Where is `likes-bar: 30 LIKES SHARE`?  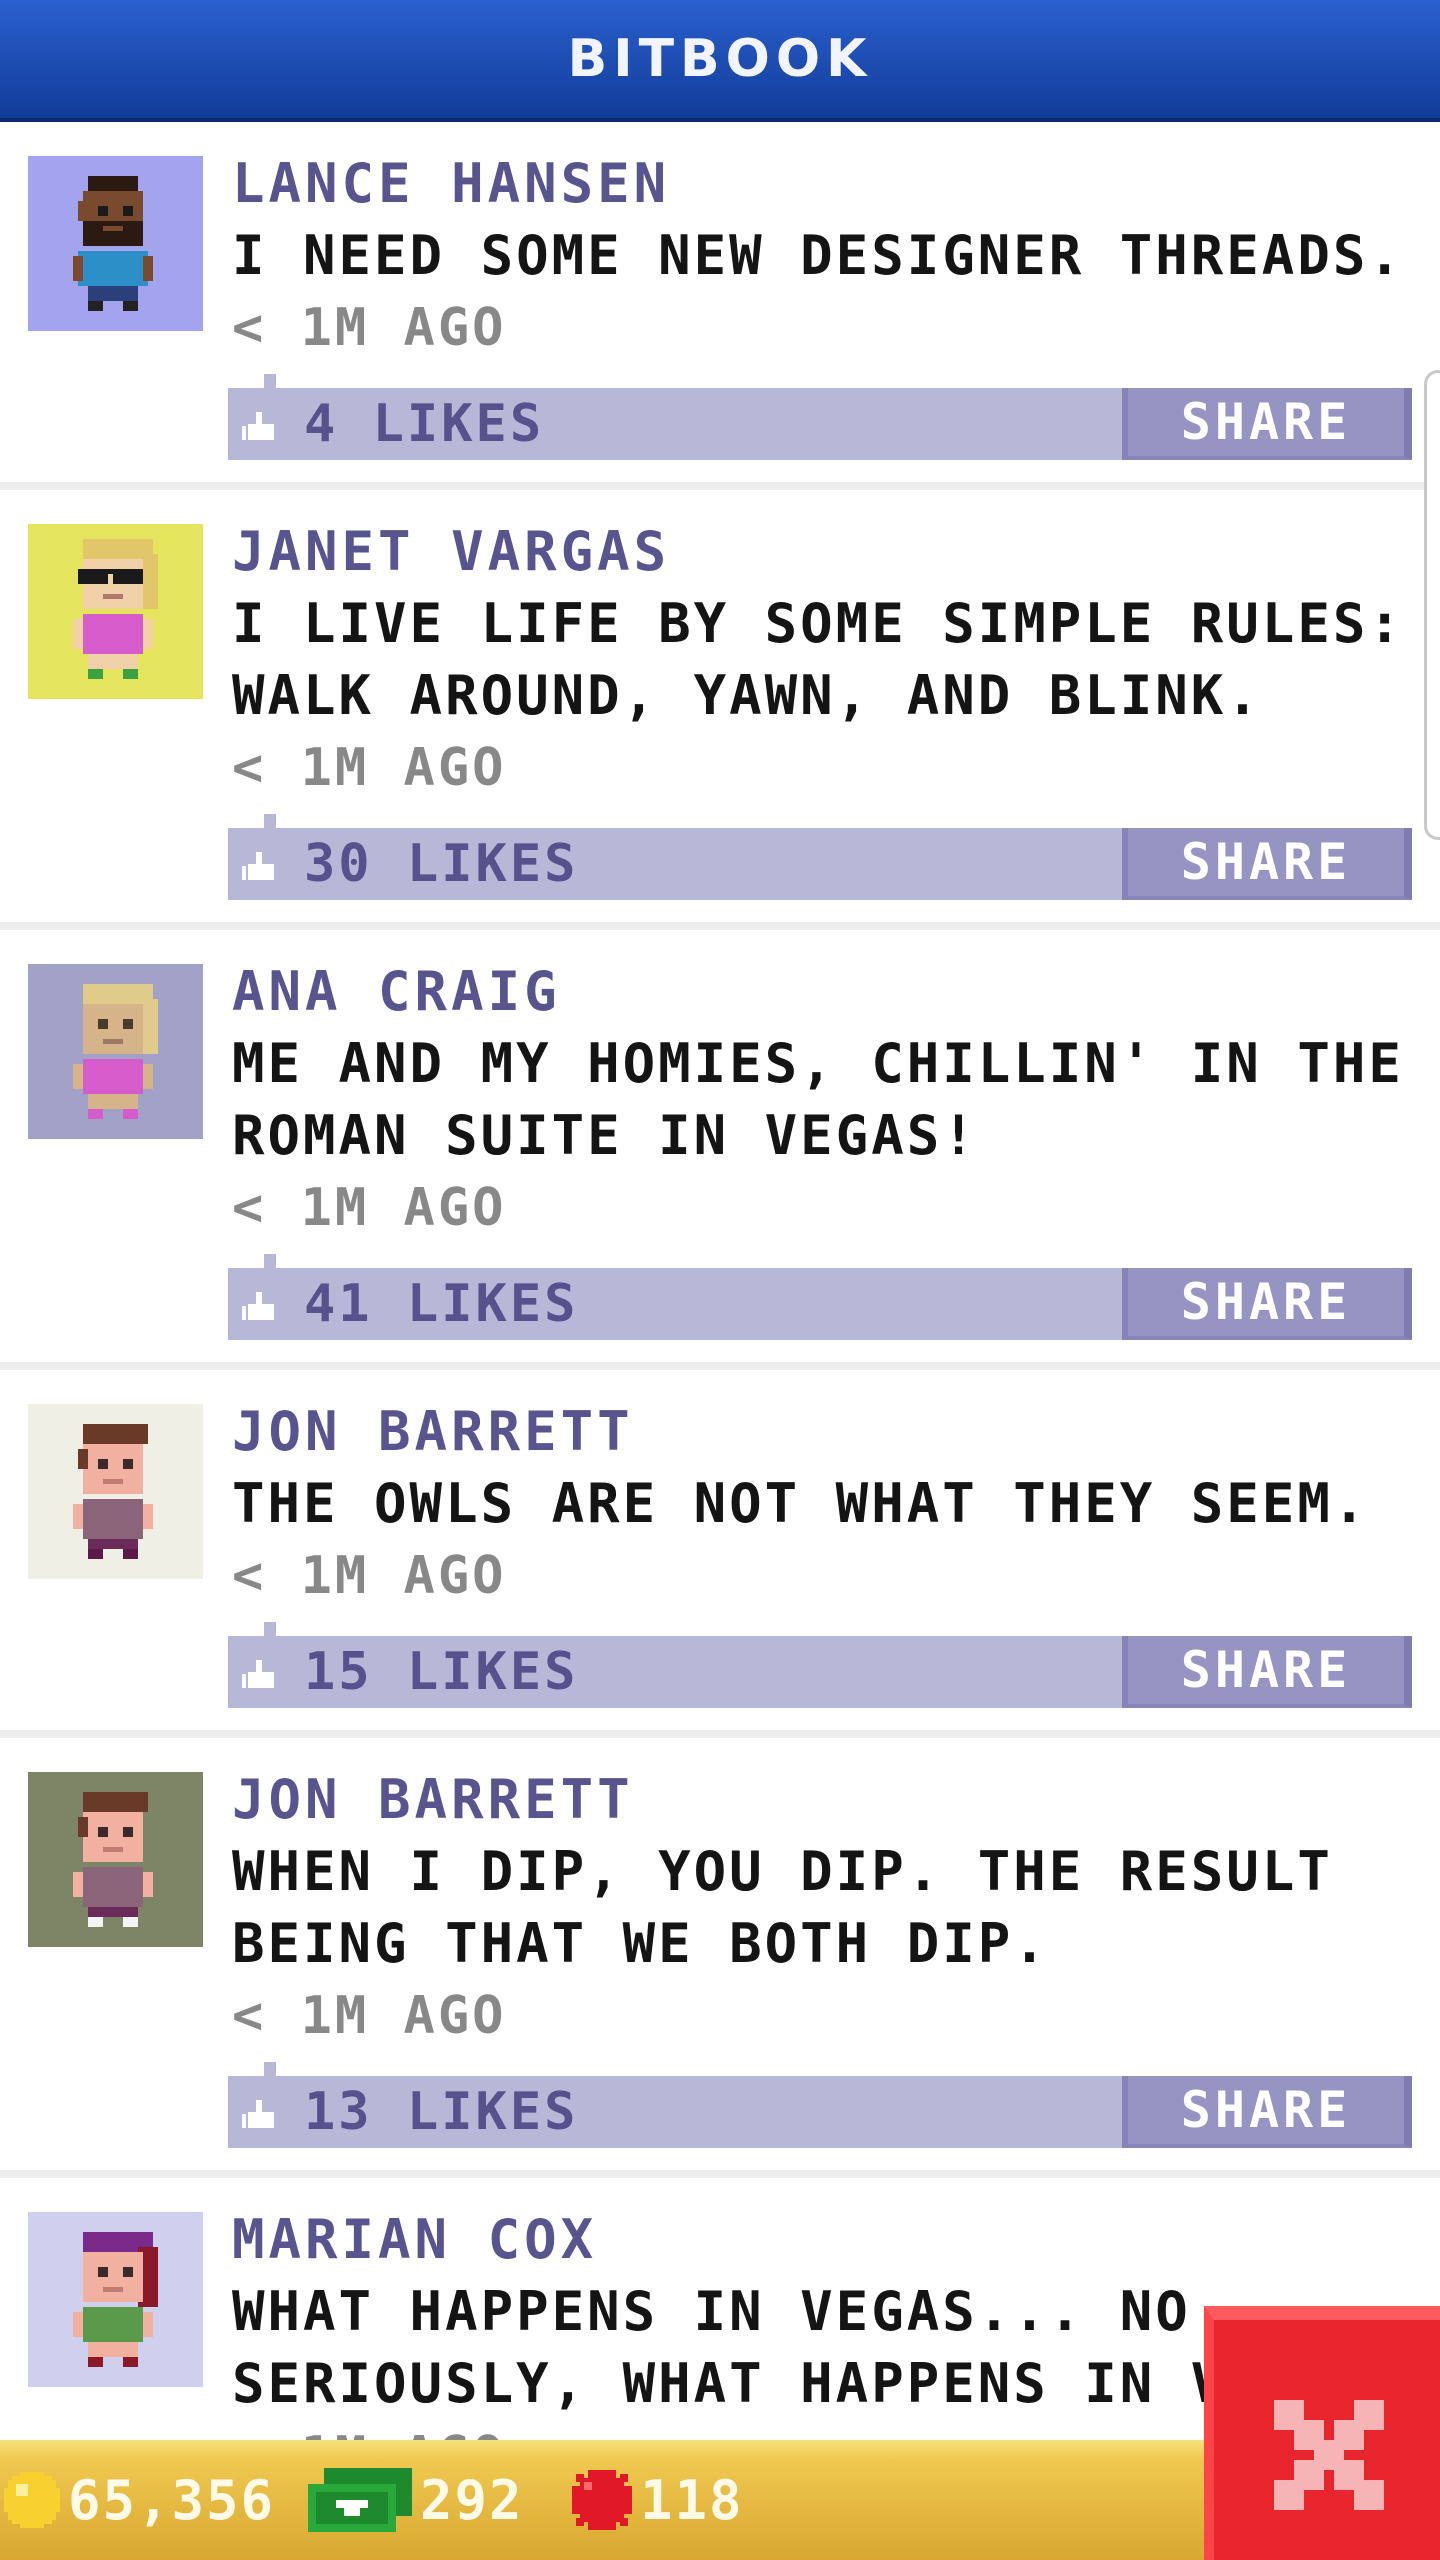 likes-bar: 30 LIKES SHARE is located at coordinates (820, 857).